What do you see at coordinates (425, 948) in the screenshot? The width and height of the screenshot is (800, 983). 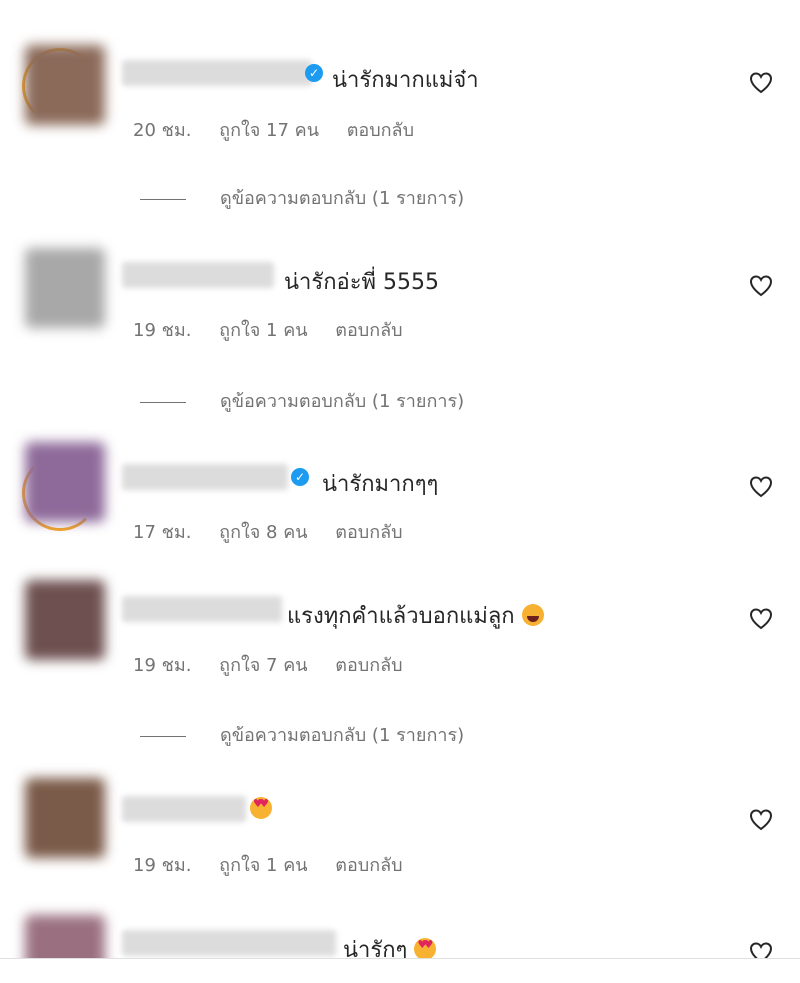 I see `heart-eyes-emoji` at bounding box center [425, 948].